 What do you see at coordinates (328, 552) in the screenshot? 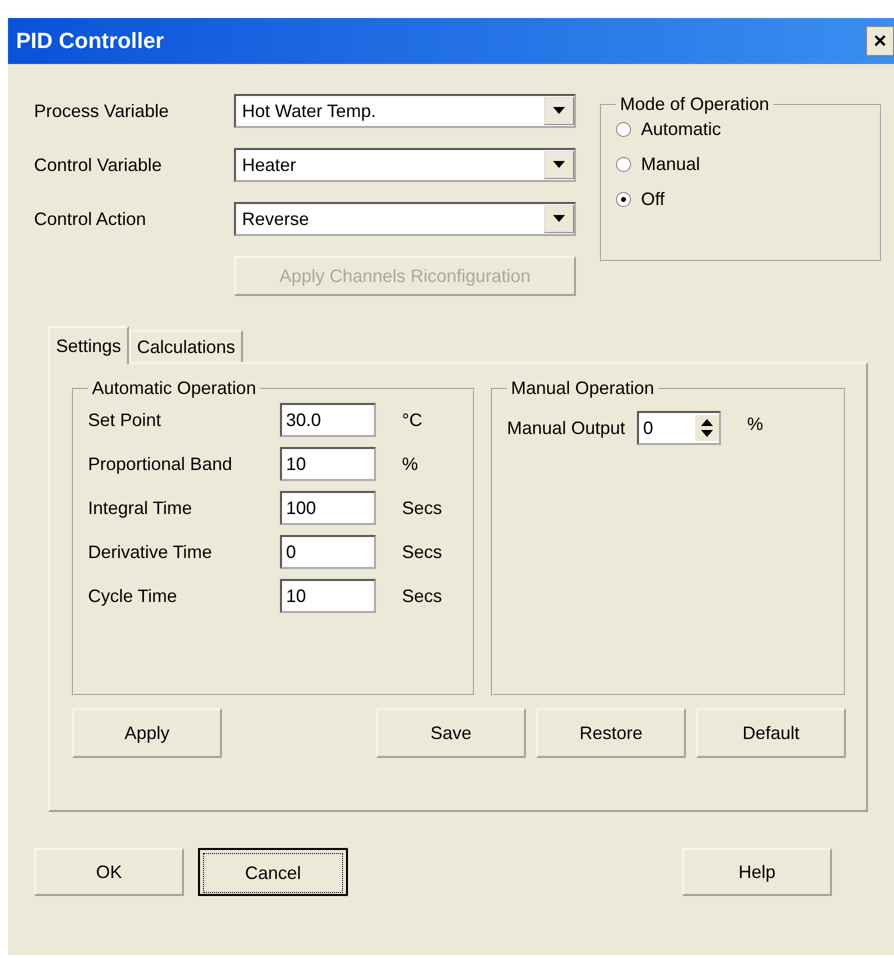
I see `input-field: 0` at bounding box center [328, 552].